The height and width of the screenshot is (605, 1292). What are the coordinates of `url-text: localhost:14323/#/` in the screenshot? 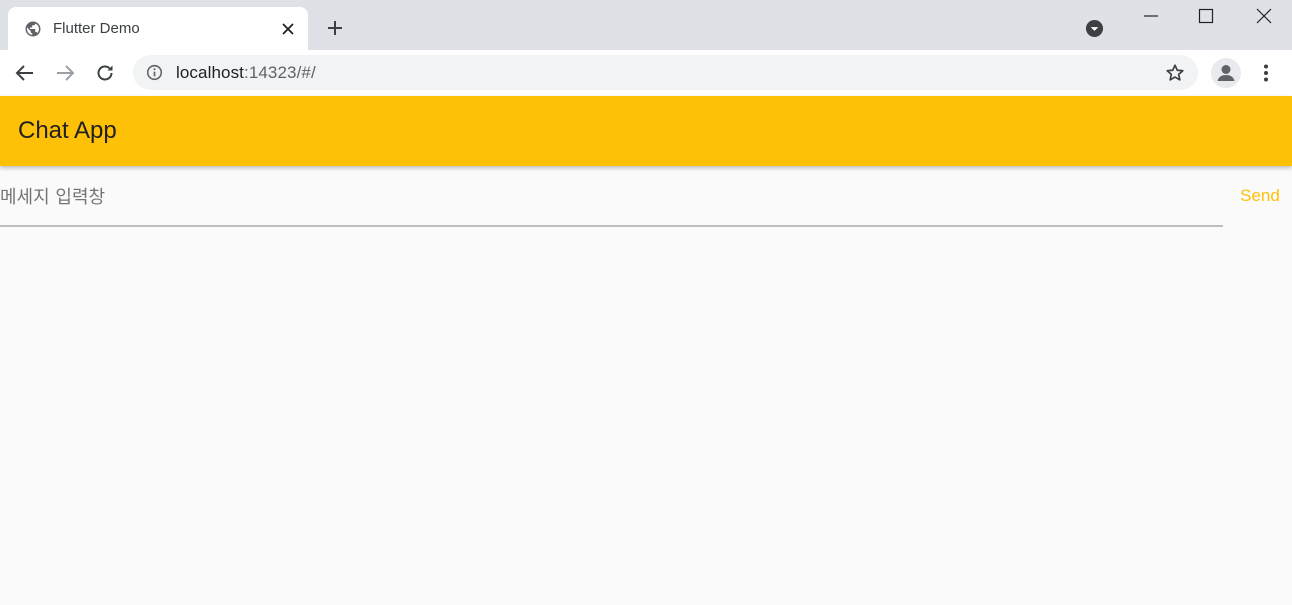 It's located at (246, 73).